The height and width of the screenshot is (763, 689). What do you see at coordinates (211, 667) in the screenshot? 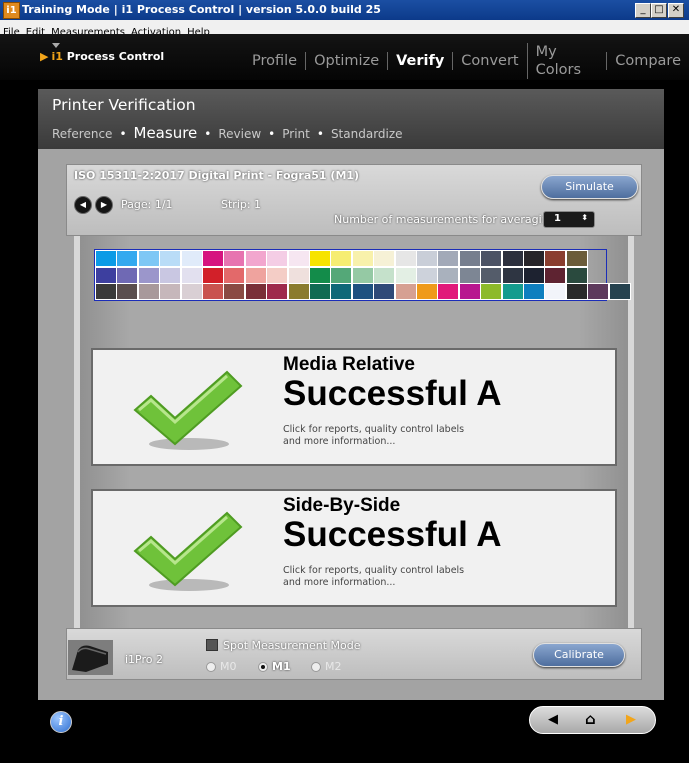
I see `mode-radio-m0` at bounding box center [211, 667].